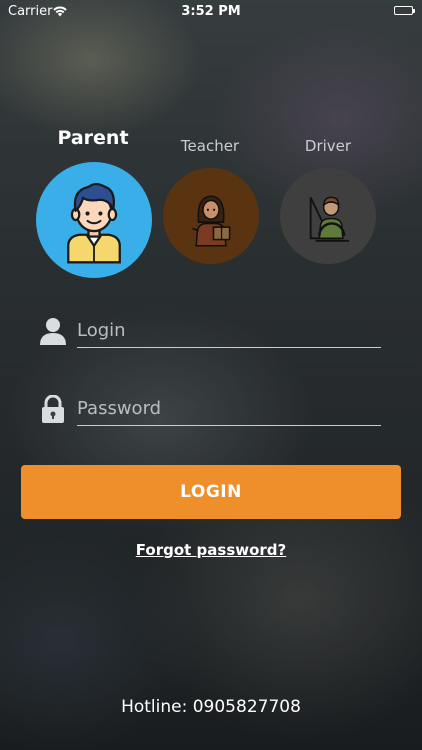 This screenshot has height=750, width=422. Describe the element at coordinates (94, 223) in the screenshot. I see `parent-icon` at that location.